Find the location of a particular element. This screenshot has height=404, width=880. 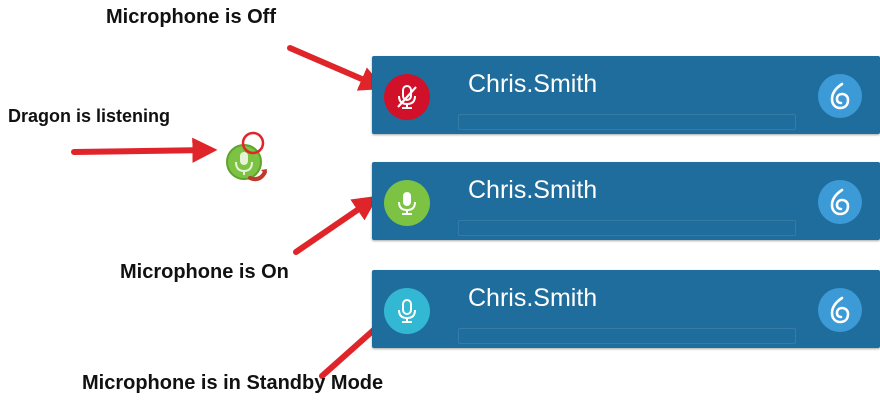

arrow-to-listening is located at coordinates (144, 150).